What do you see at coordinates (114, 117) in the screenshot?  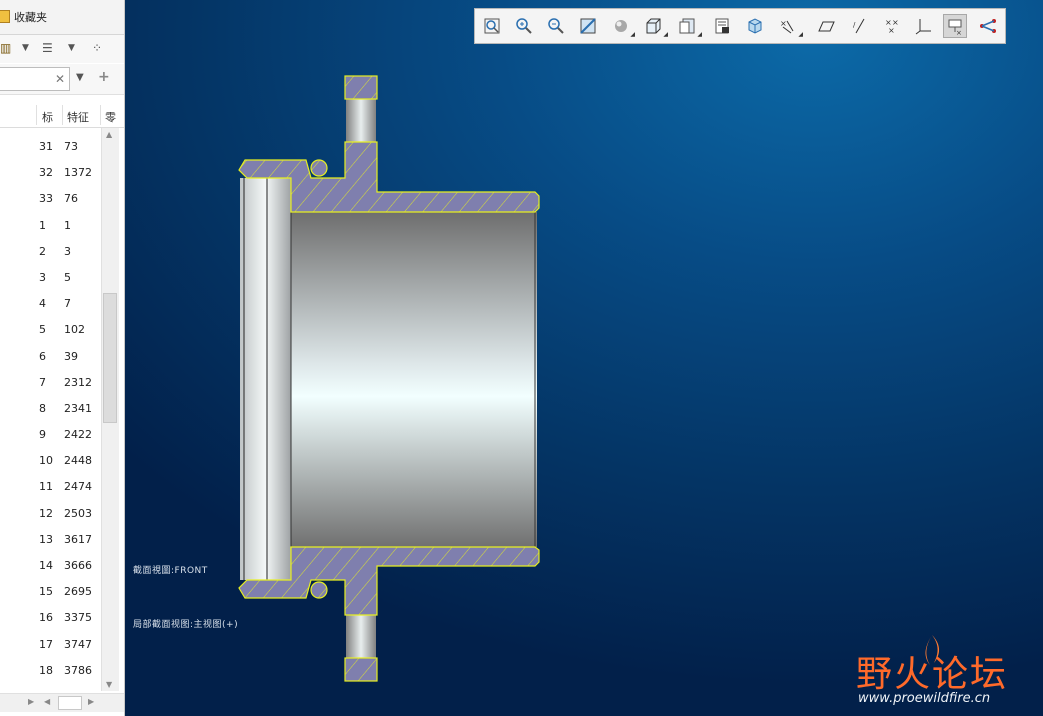 I see `column-header-part: 零` at bounding box center [114, 117].